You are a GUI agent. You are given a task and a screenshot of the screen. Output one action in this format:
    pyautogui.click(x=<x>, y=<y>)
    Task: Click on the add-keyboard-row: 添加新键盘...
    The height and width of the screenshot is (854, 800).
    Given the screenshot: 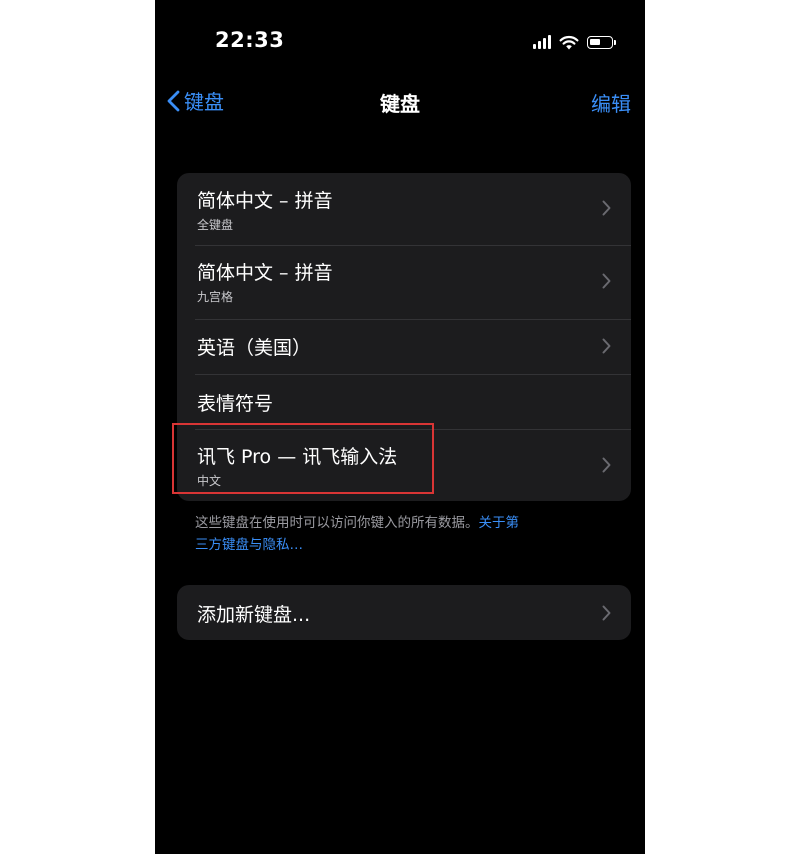 What is the action you would take?
    pyautogui.click(x=404, y=612)
    